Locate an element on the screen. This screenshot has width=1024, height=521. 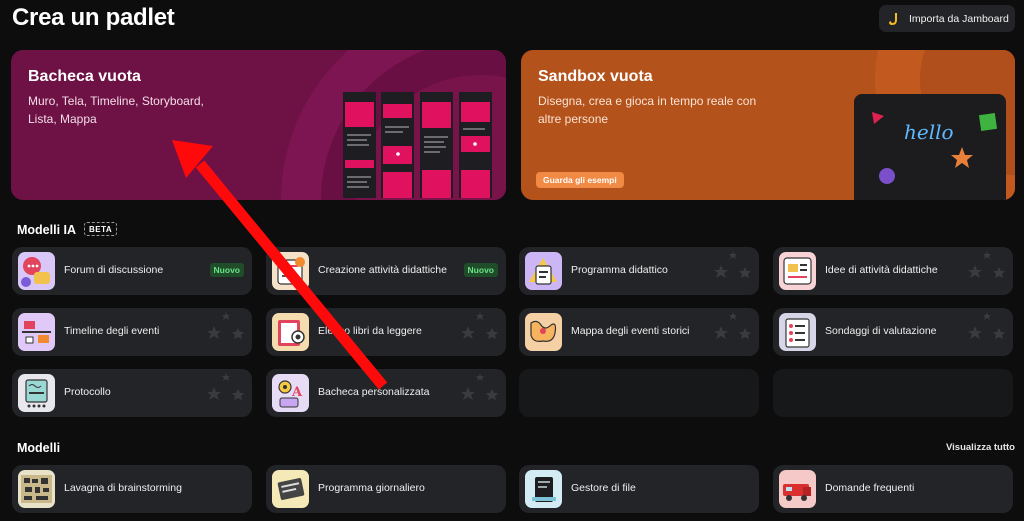
ai-card-label: Mappa degli eventi storici is located at coordinates (630, 331).